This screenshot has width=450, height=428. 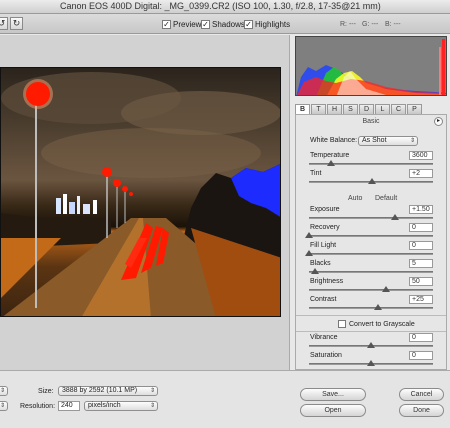 What do you see at coordinates (316, 173) in the screenshot?
I see `tint-label: Tint` at bounding box center [316, 173].